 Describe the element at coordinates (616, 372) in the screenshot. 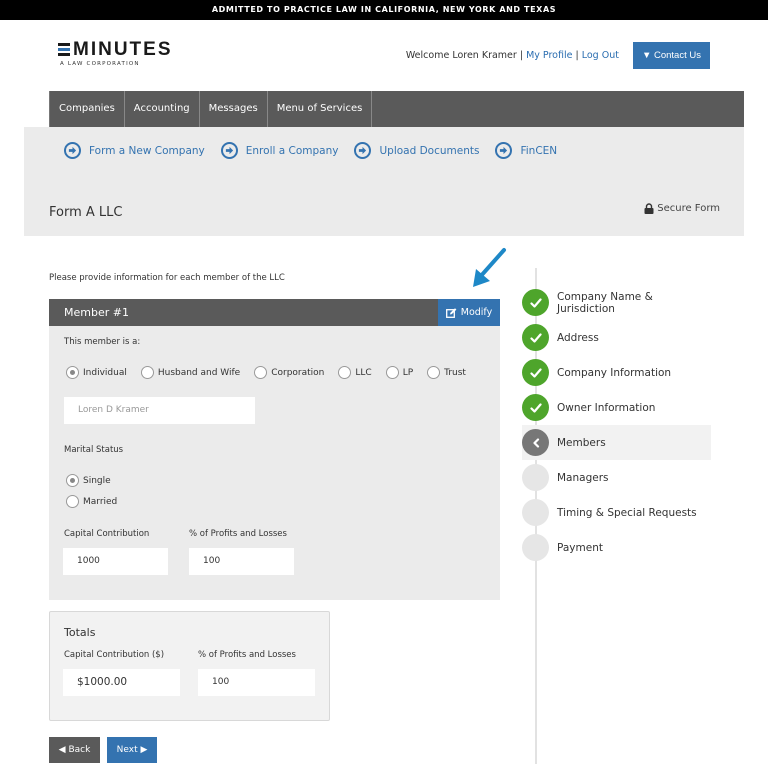

I see `step-company-information: Company Information` at that location.